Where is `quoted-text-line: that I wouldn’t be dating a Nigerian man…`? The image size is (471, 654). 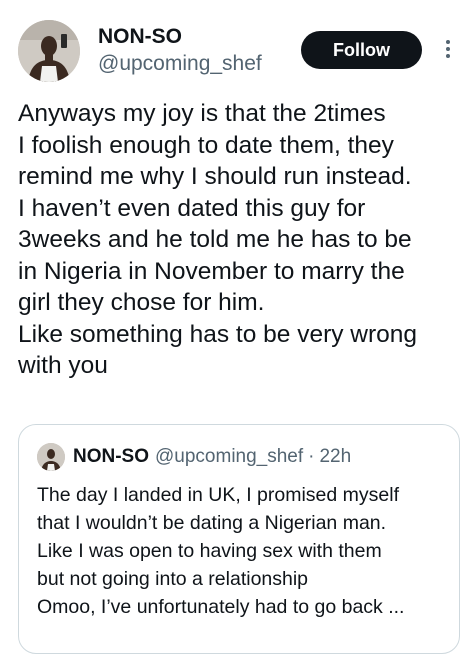 quoted-text-line: that I wouldn’t be dating a Nigerian man… is located at coordinates (212, 523).